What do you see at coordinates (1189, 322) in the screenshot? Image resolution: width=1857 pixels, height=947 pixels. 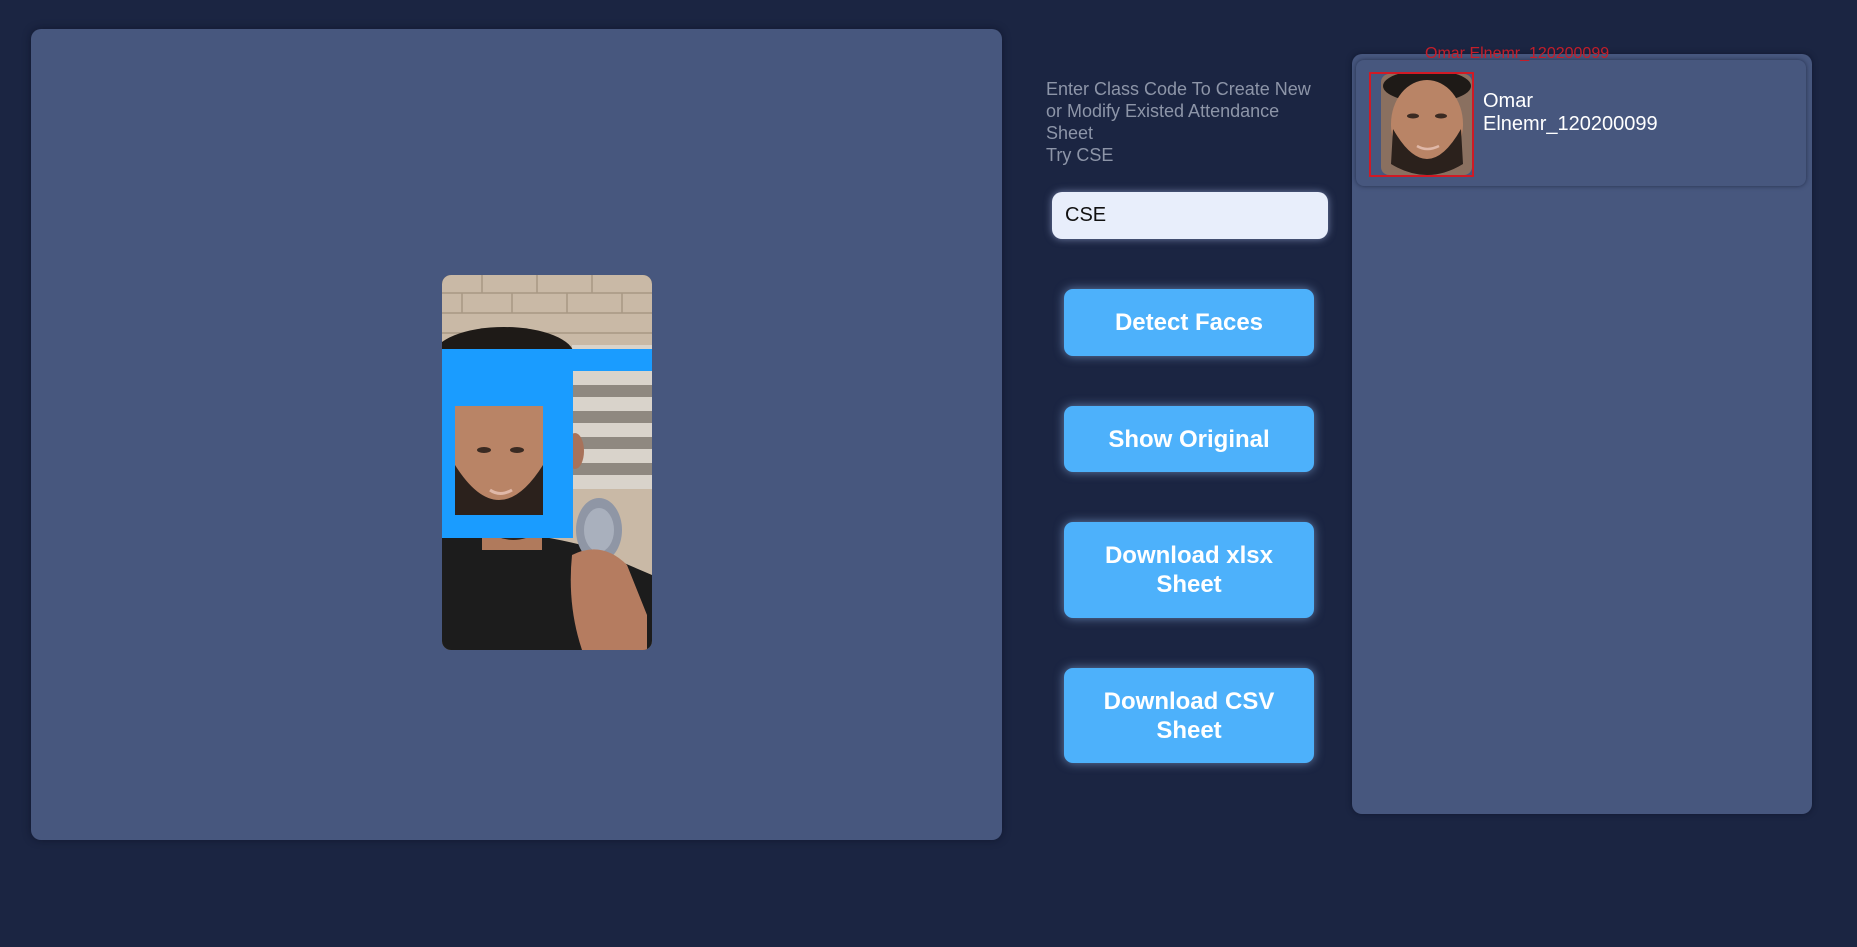 I see `detect-faces-button: Detect Faces` at bounding box center [1189, 322].